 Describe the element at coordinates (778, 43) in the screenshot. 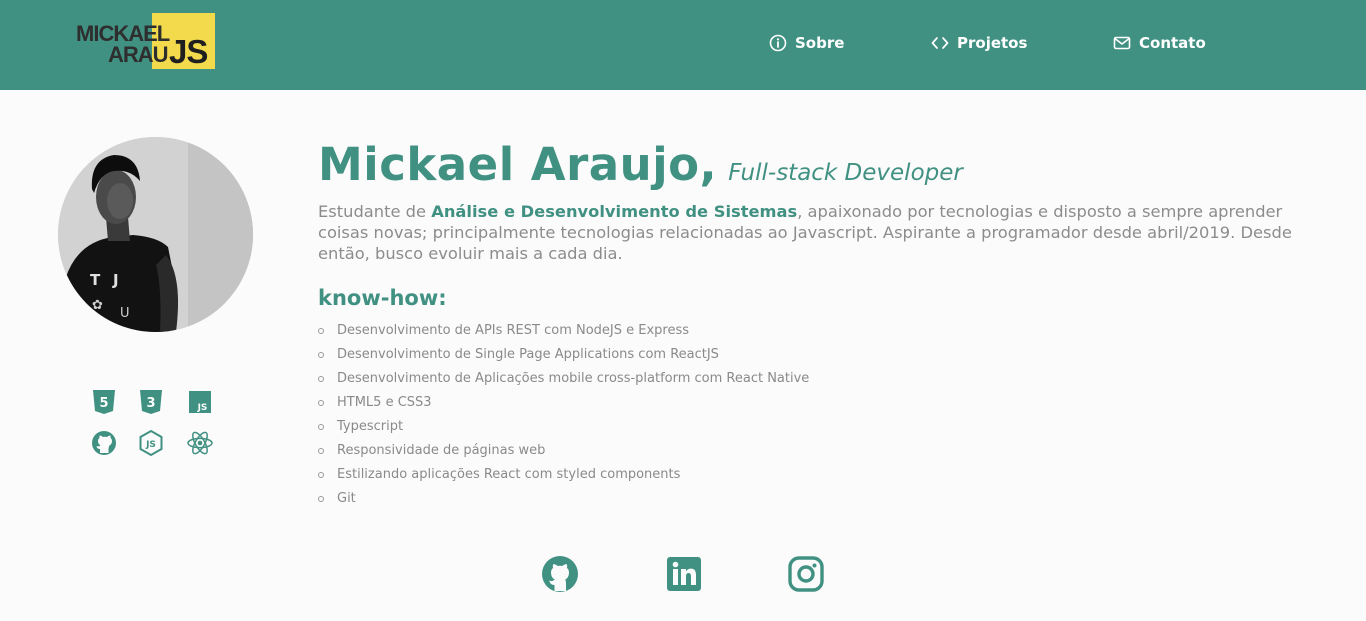

I see `info-icon` at that location.